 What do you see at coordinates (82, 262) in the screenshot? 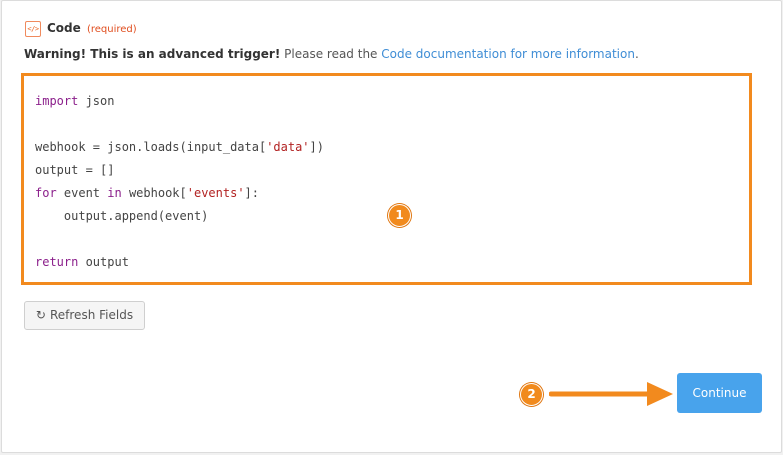
I see `code-line: return output` at bounding box center [82, 262].